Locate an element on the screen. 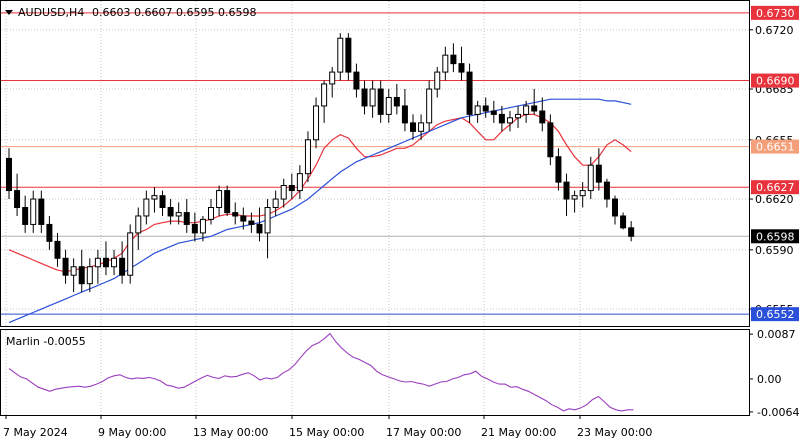 The image size is (809, 443). chart-symbol: AUDUSD,H4 is located at coordinates (51, 12).